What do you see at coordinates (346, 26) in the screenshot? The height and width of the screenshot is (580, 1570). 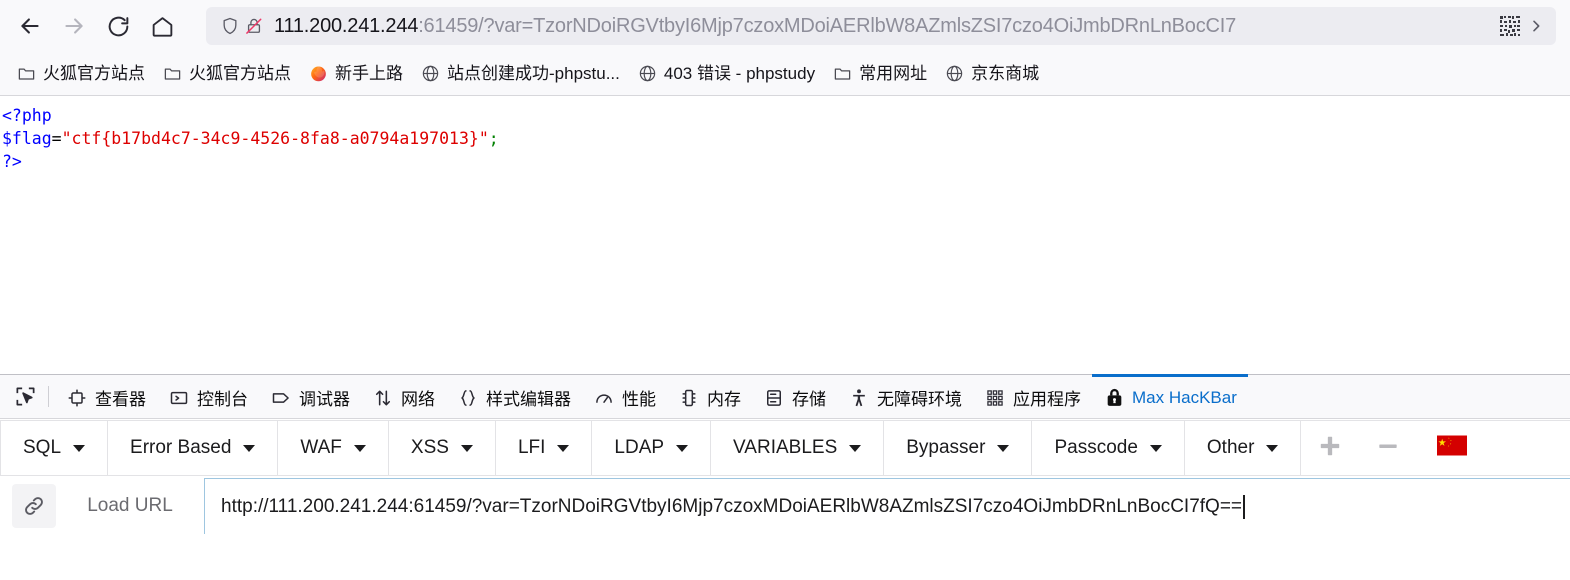 I see `url-host: 111.200.241.244` at bounding box center [346, 26].